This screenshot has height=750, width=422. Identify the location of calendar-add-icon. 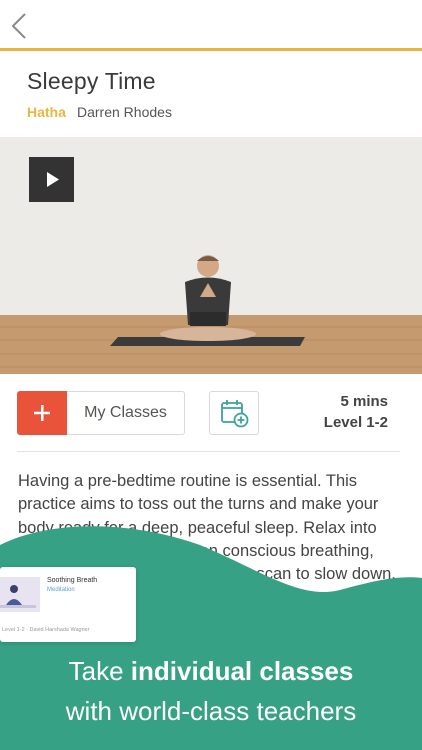
(235, 414).